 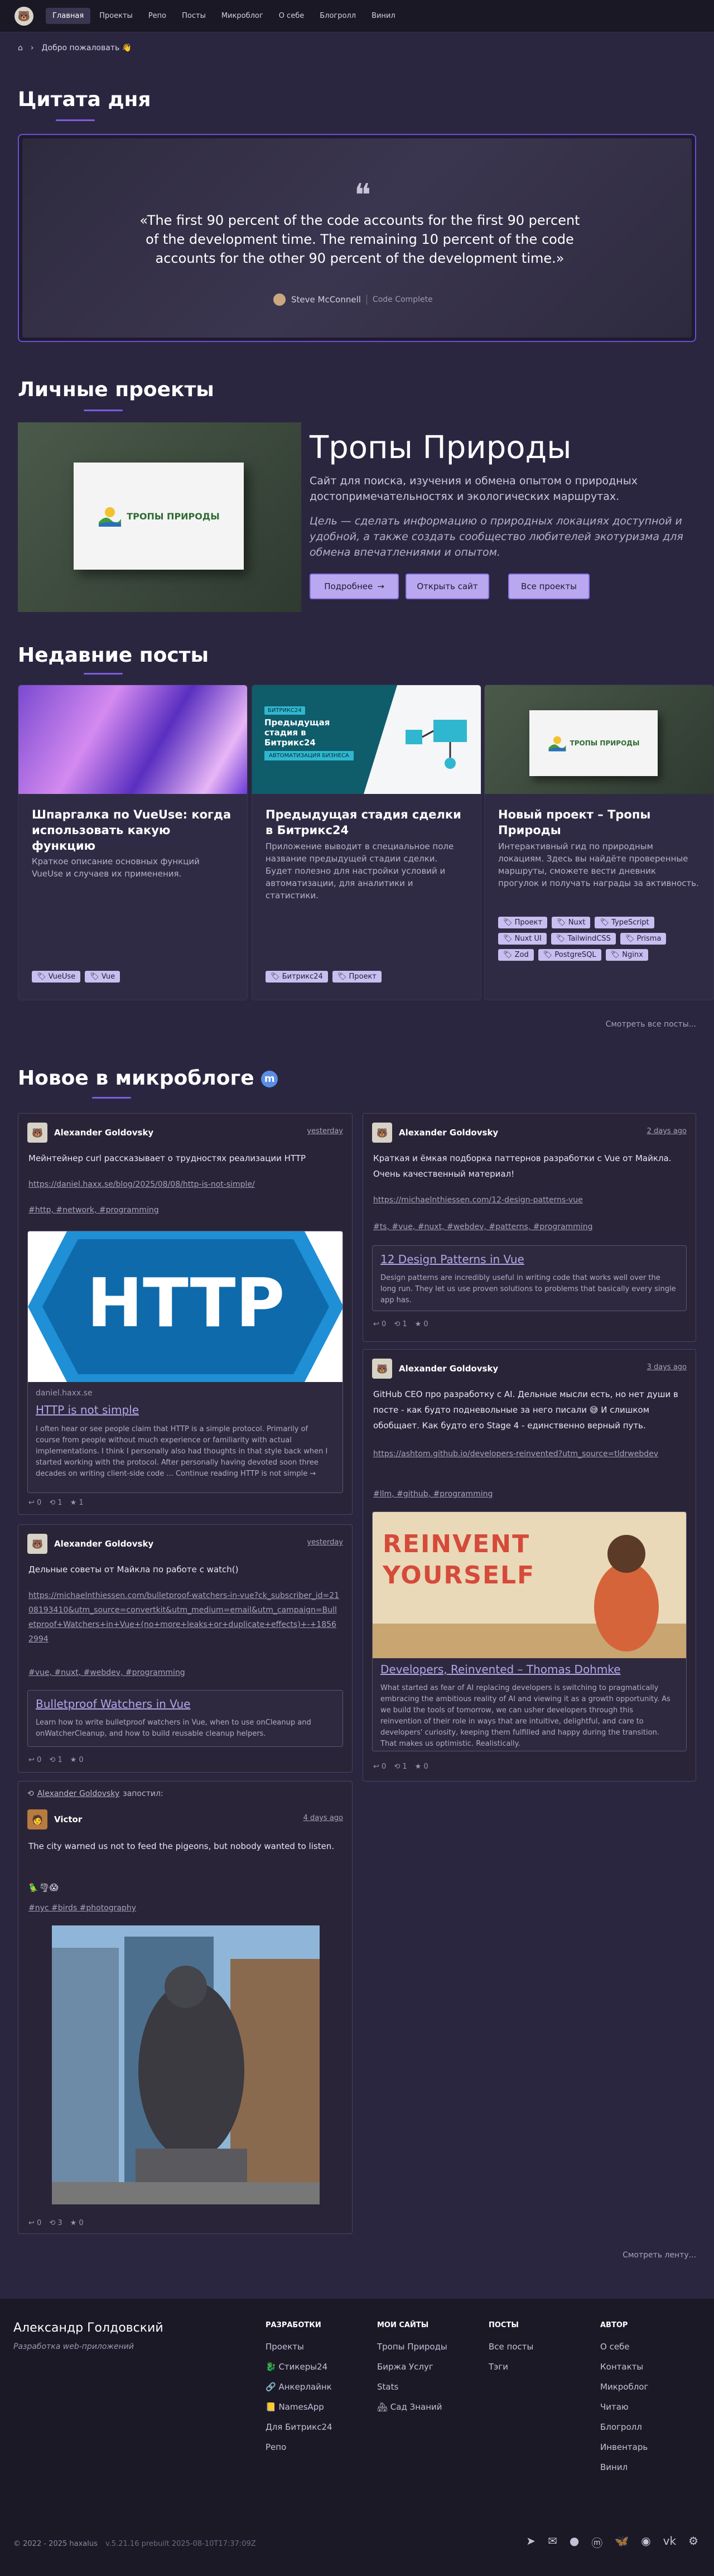 I want to click on repost-author: Alexander Goldovsky, so click(x=79, y=1794).